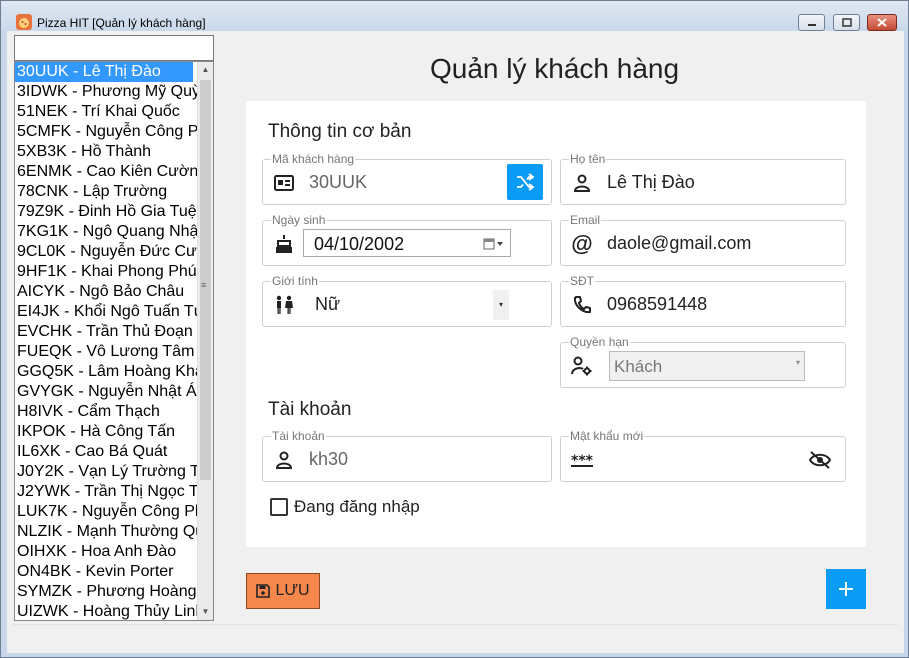 The width and height of the screenshot is (909, 658). Describe the element at coordinates (106, 312) in the screenshot. I see `list-item: EI4JK - Khổi Ngô Tuấn Tú` at that location.